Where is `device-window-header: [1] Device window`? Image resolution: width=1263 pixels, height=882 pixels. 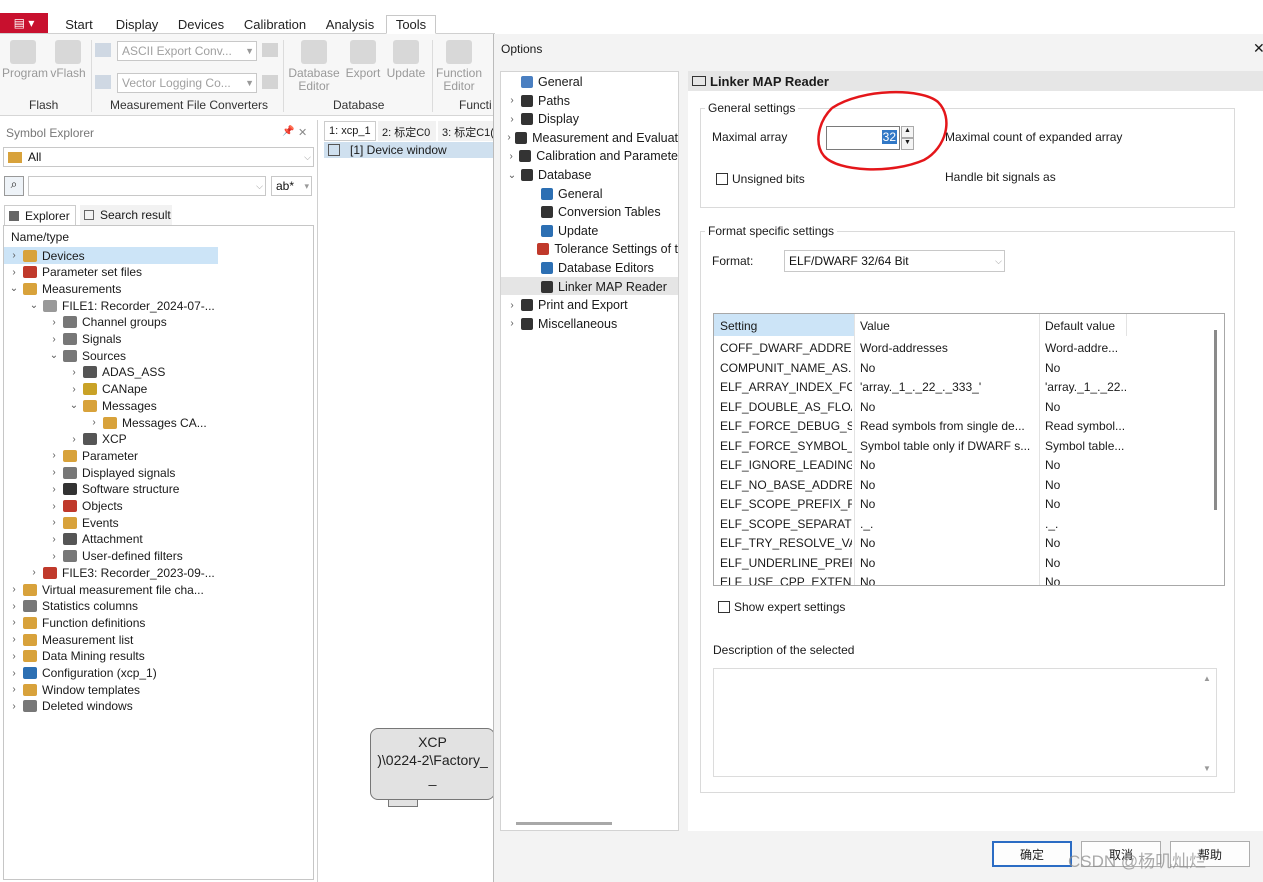
device-window-header: [1] Device window is located at coordinates (409, 150).